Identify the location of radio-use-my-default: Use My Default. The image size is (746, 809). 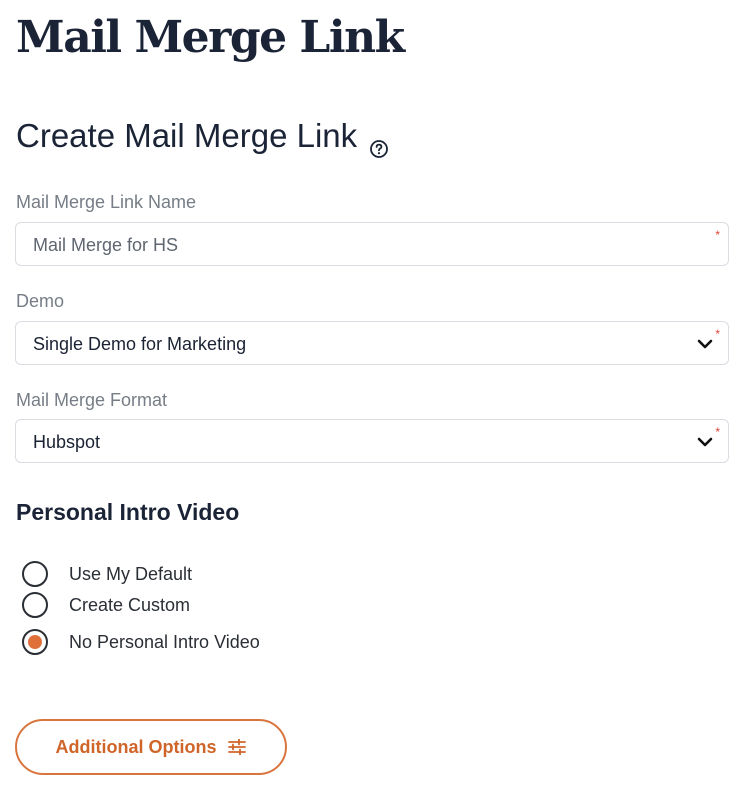
(107, 574).